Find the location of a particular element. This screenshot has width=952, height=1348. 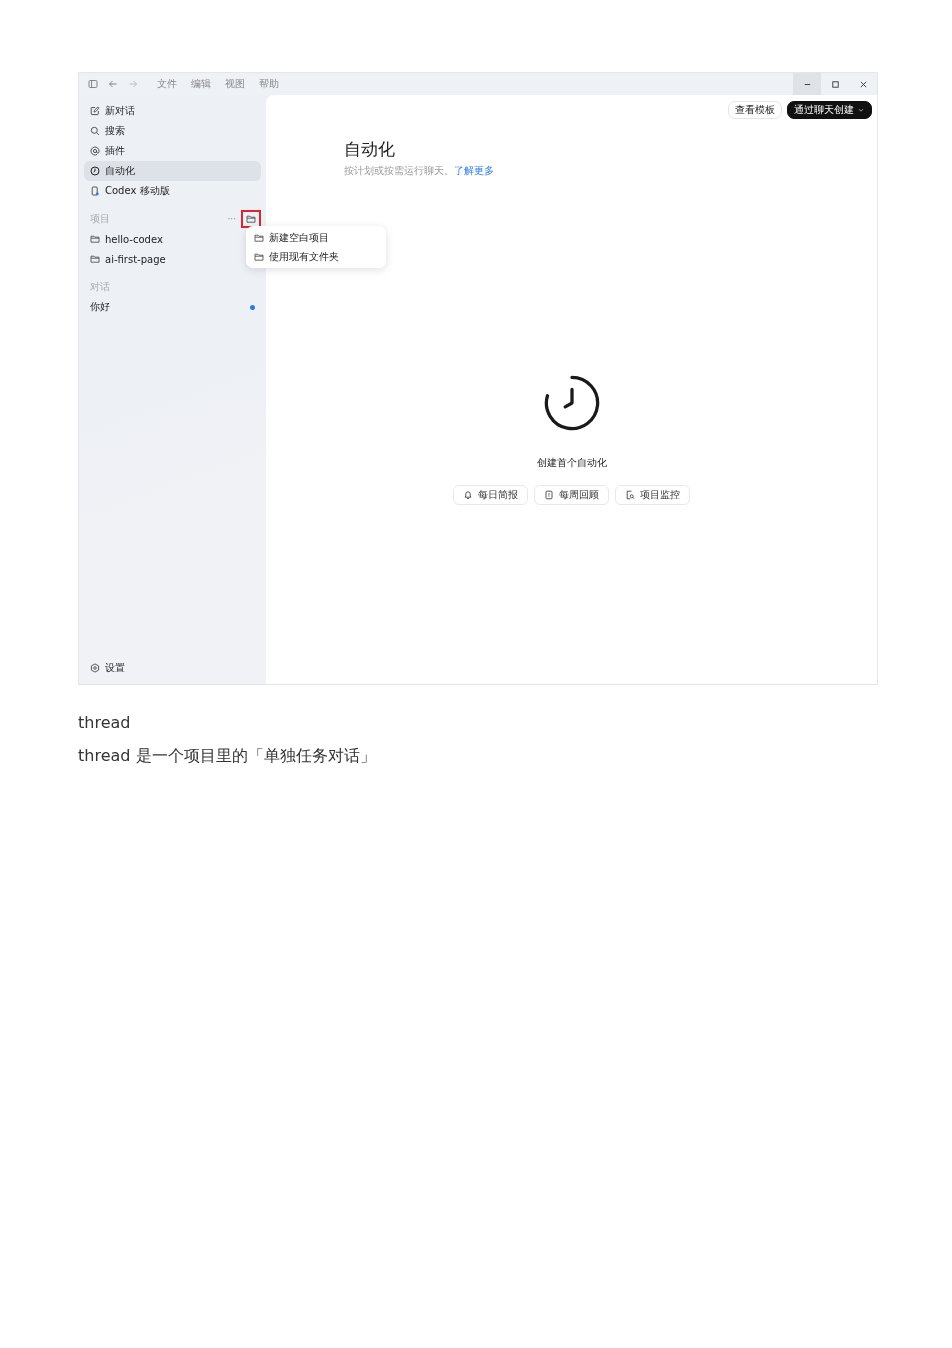

empty-state-title: 创建首个自动化 is located at coordinates (571, 463).